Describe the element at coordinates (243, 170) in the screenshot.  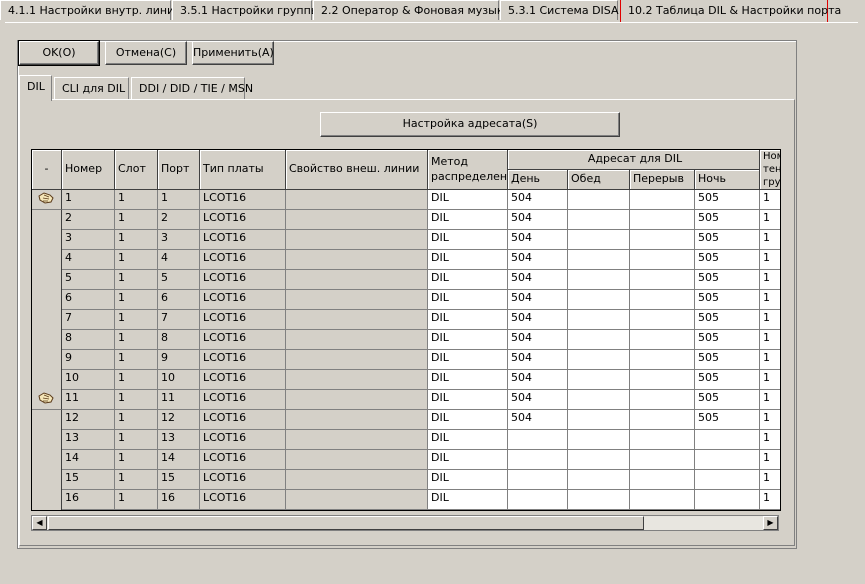
I see `header-card-type: Тип платы` at that location.